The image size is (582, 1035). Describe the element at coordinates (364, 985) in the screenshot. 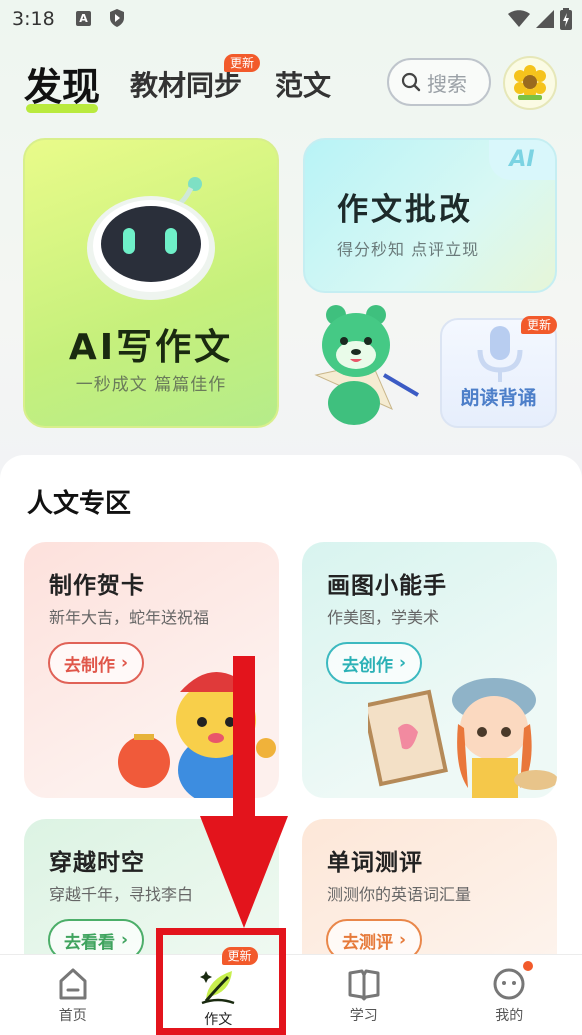

I see `book-icon` at that location.